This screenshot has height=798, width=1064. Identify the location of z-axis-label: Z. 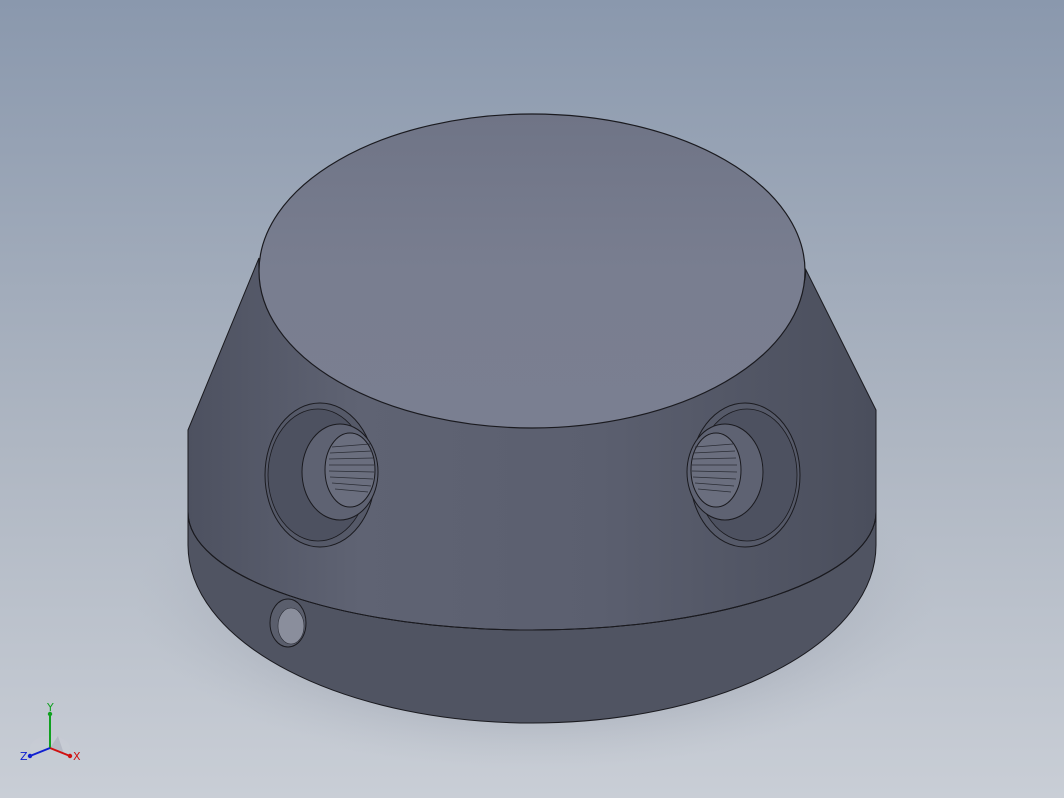
(24, 756).